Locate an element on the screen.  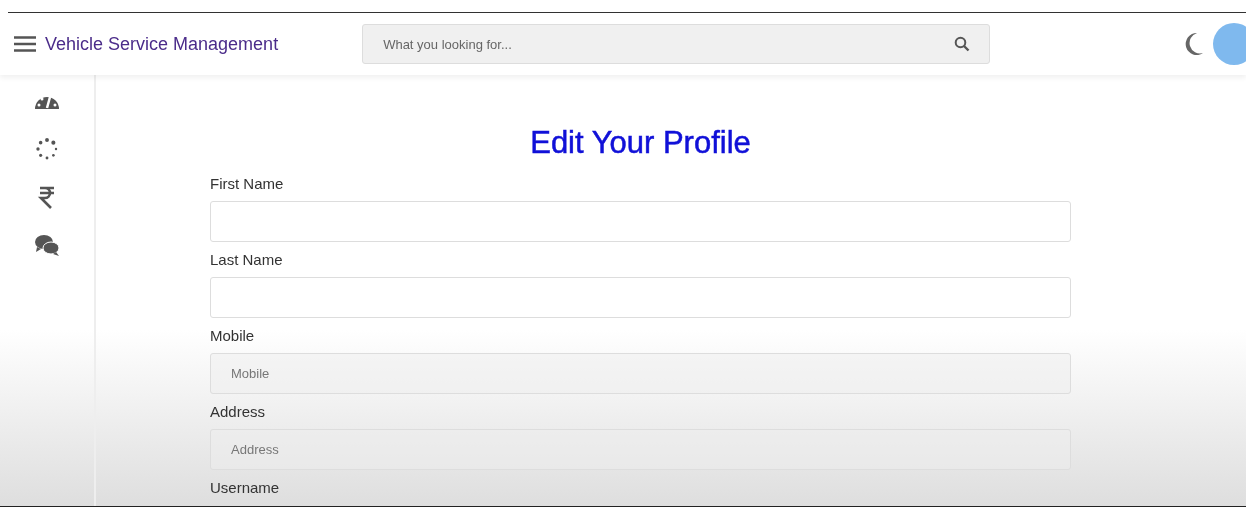
app-title: Vehicle Service Management is located at coordinates (162, 44).